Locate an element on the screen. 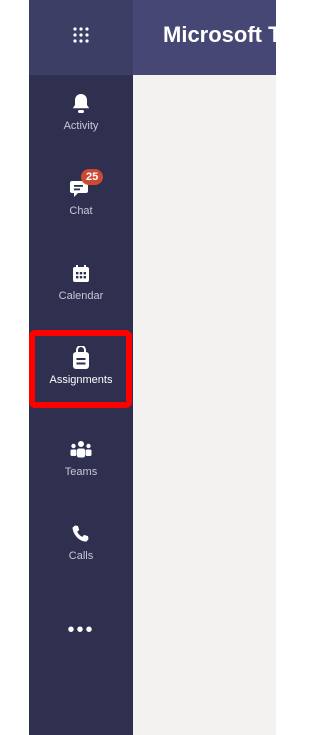  sidebar-item-label: Teams is located at coordinates (81, 472).